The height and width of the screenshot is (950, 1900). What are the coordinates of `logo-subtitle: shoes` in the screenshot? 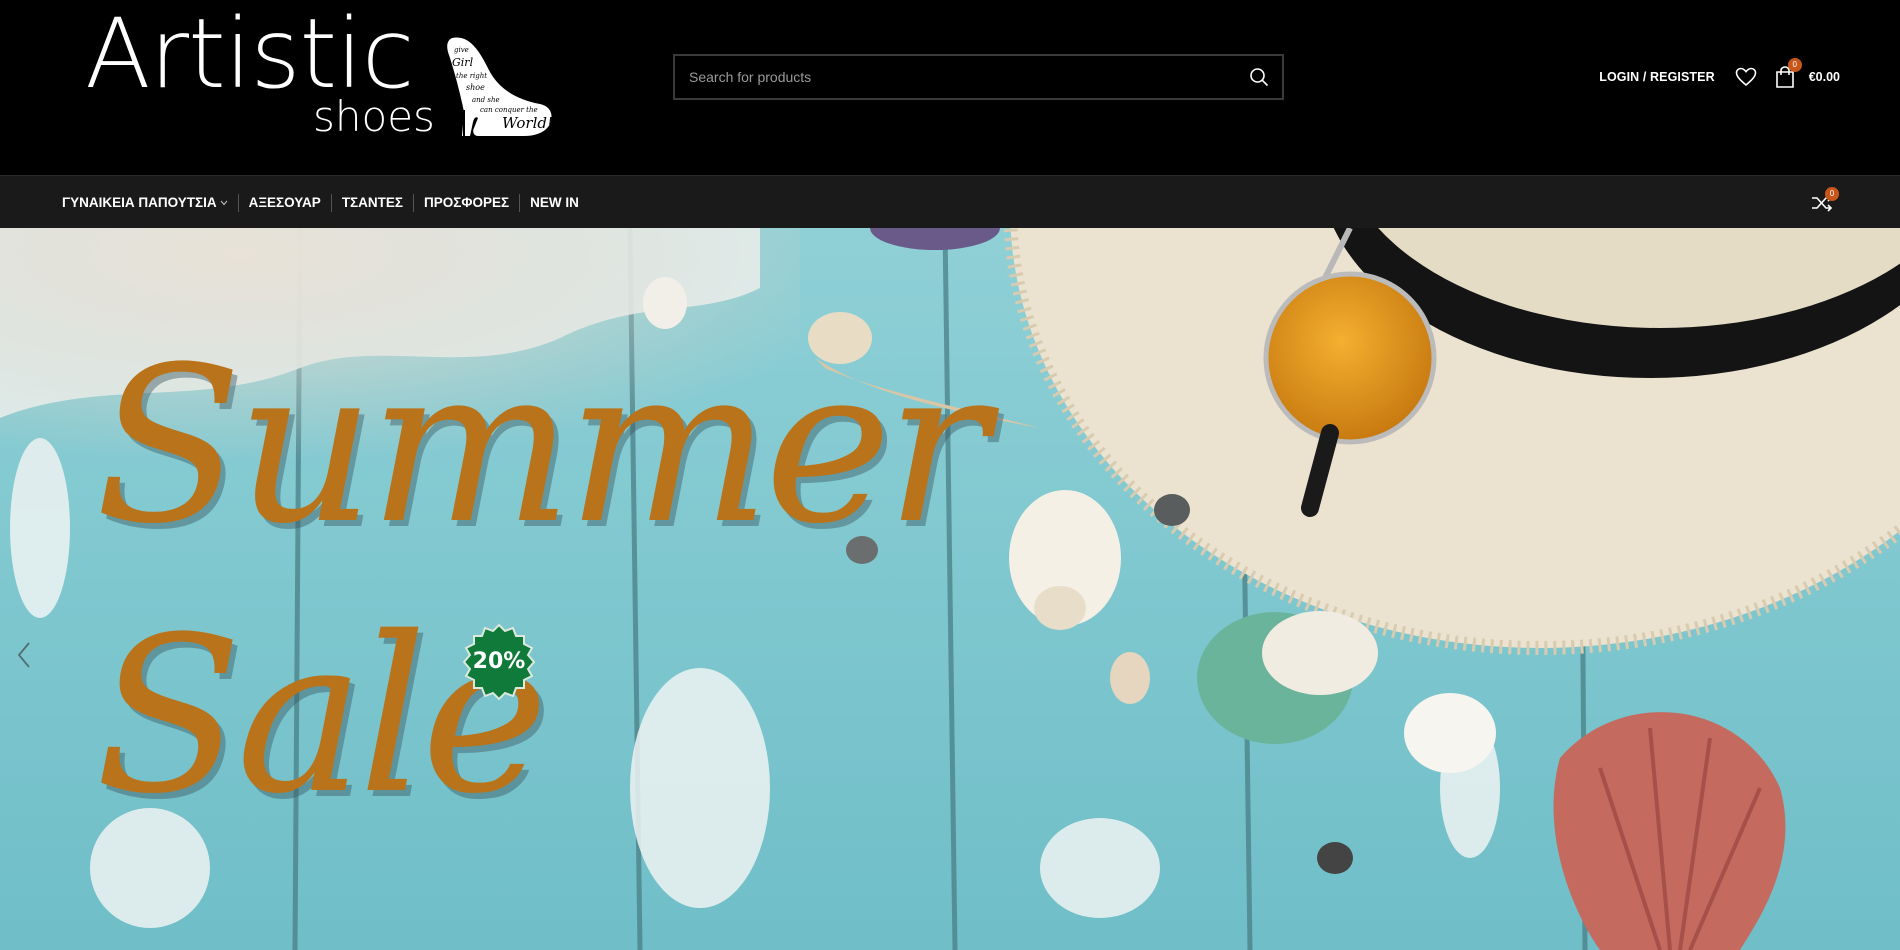 It's located at (374, 116).